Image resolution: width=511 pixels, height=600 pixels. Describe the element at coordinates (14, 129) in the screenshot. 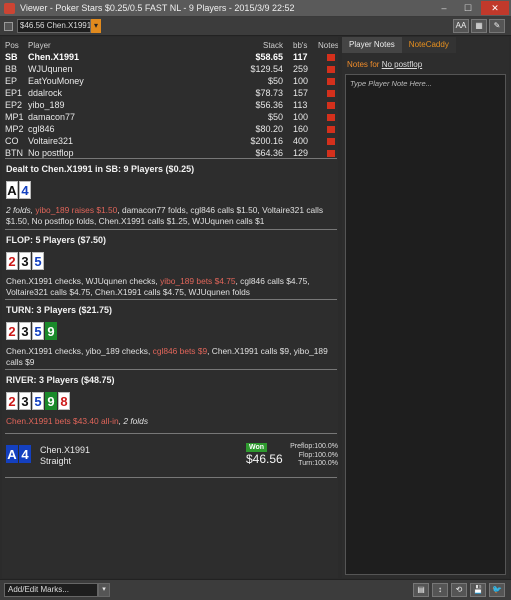

I see `player-pos: MP2` at that location.